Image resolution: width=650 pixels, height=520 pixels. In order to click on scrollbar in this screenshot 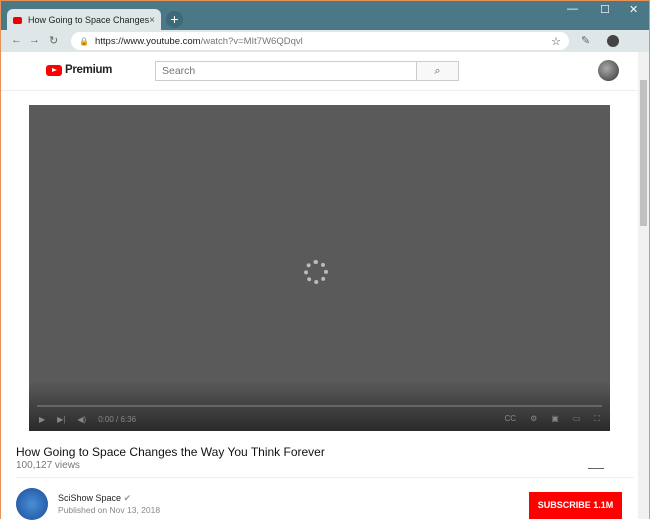, I will do `click(643, 285)`.